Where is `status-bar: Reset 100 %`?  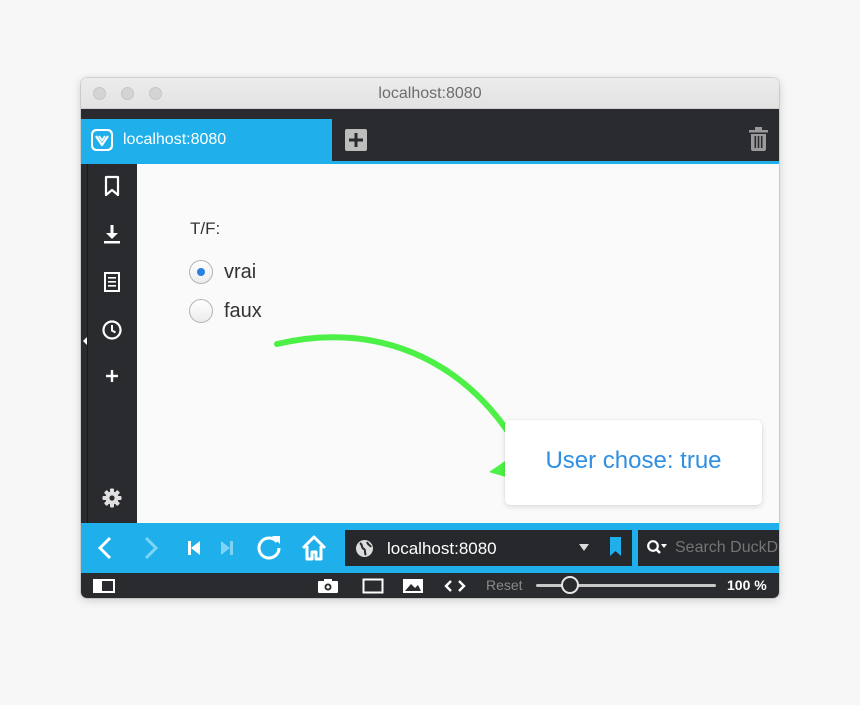 status-bar: Reset 100 % is located at coordinates (430, 585).